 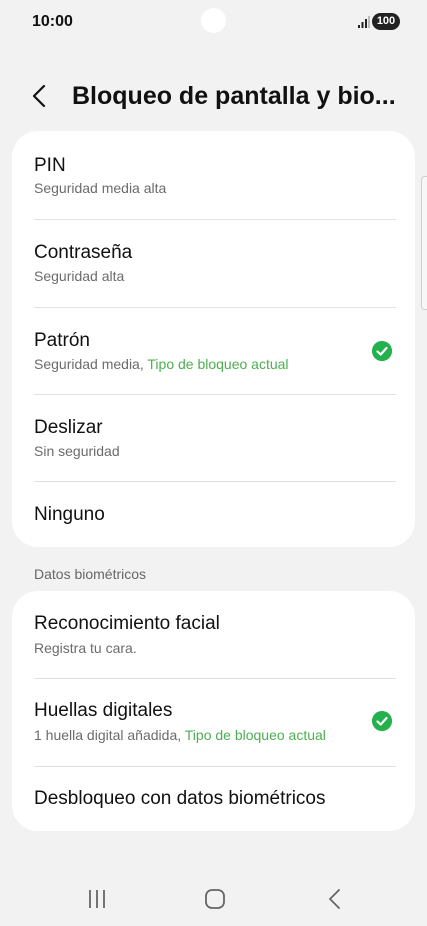 What do you see at coordinates (39, 96) in the screenshot?
I see `back-chevron-icon` at bounding box center [39, 96].